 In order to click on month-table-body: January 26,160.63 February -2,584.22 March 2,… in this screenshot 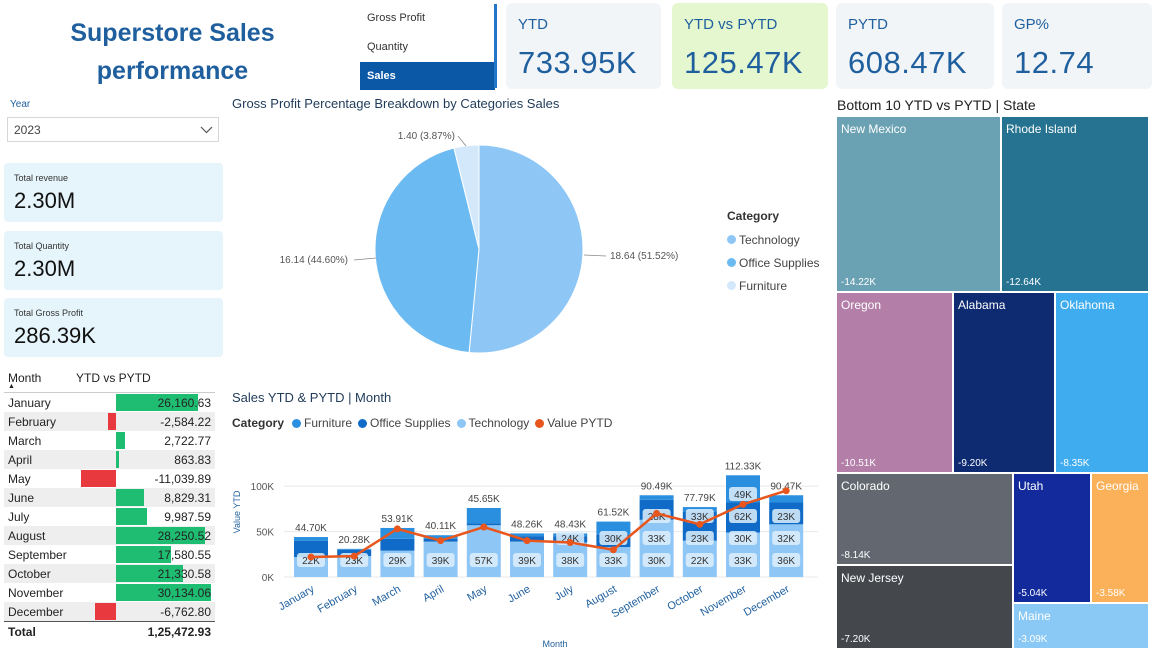, I will do `click(109, 507)`.